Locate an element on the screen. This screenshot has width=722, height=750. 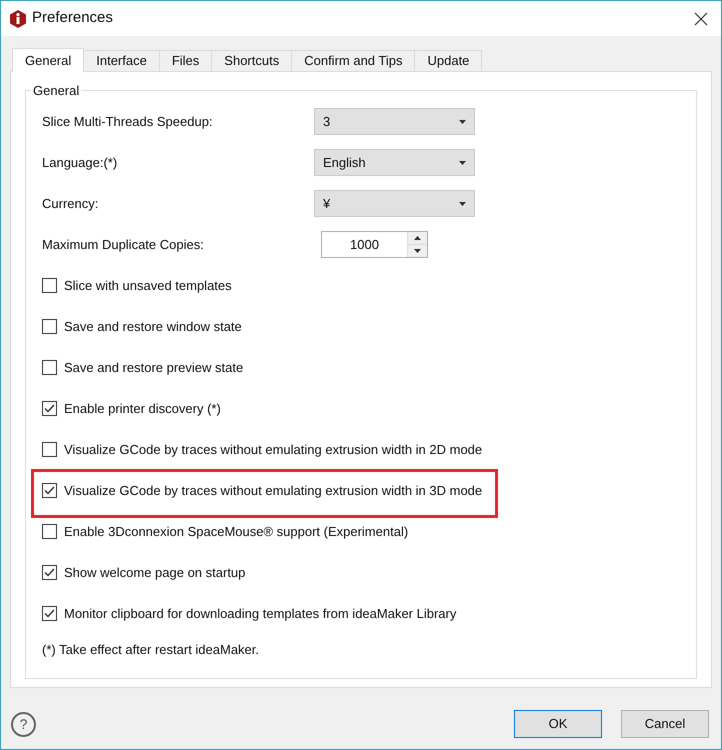
setting-label: Maximum Duplicate Copies: is located at coordinates (123, 245).